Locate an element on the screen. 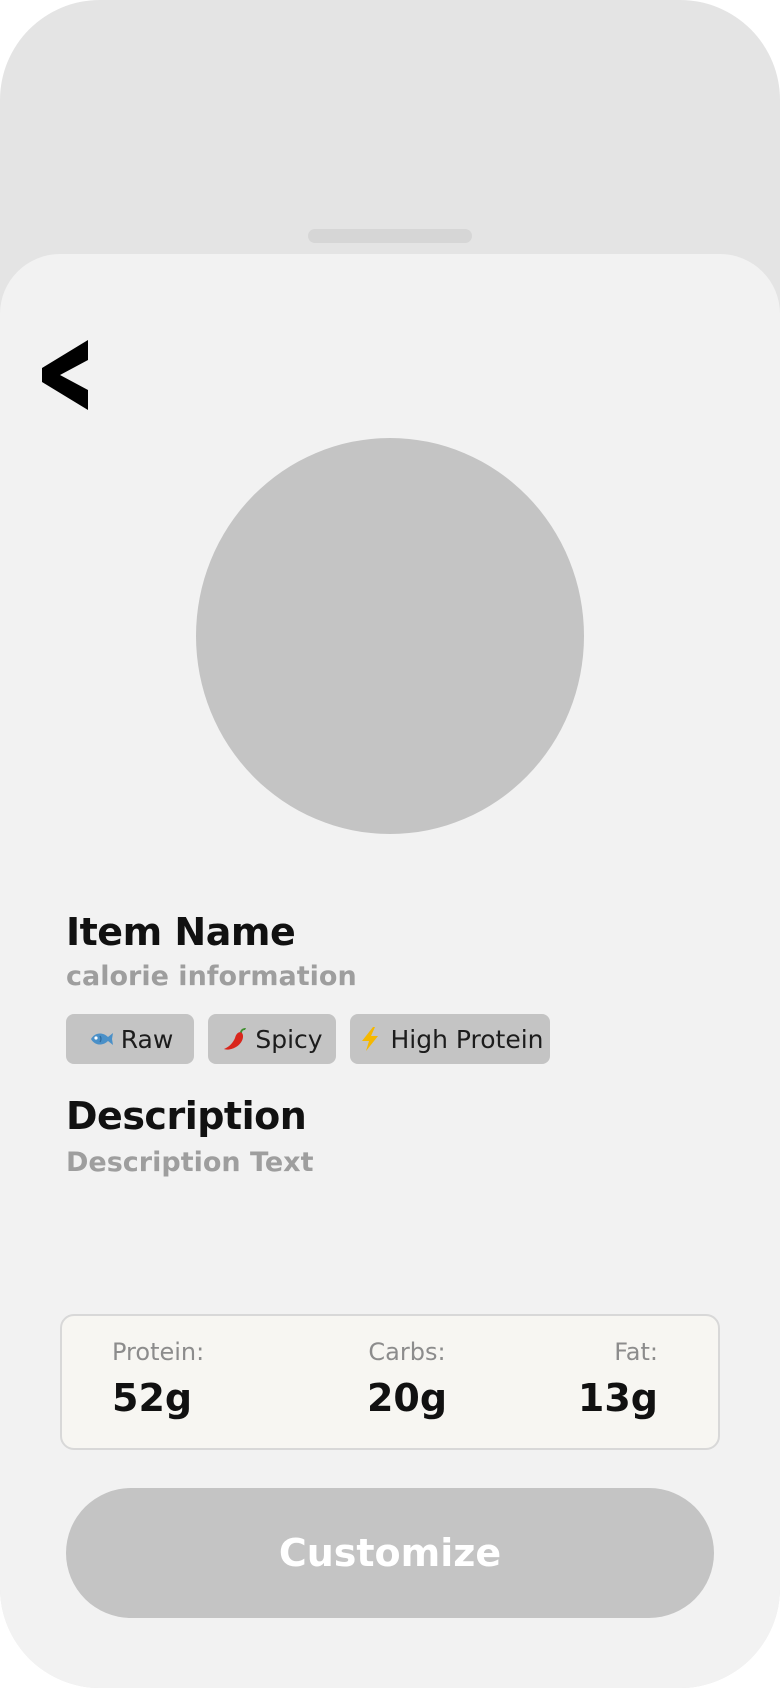 Image resolution: width=780 pixels, height=1688 pixels. item-name: Item Name is located at coordinates (181, 932).